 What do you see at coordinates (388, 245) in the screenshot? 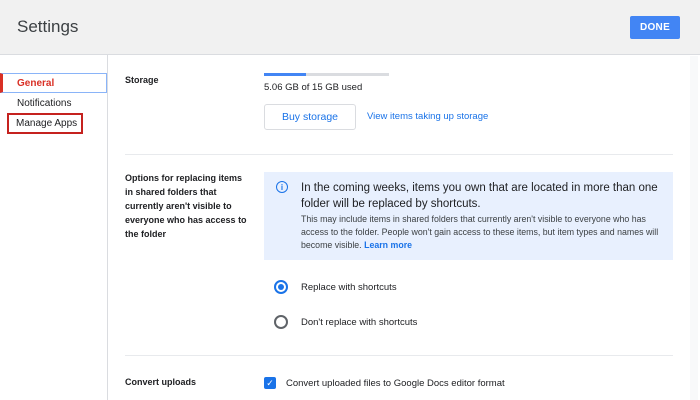
I see `learn-more-link: Learn more` at bounding box center [388, 245].